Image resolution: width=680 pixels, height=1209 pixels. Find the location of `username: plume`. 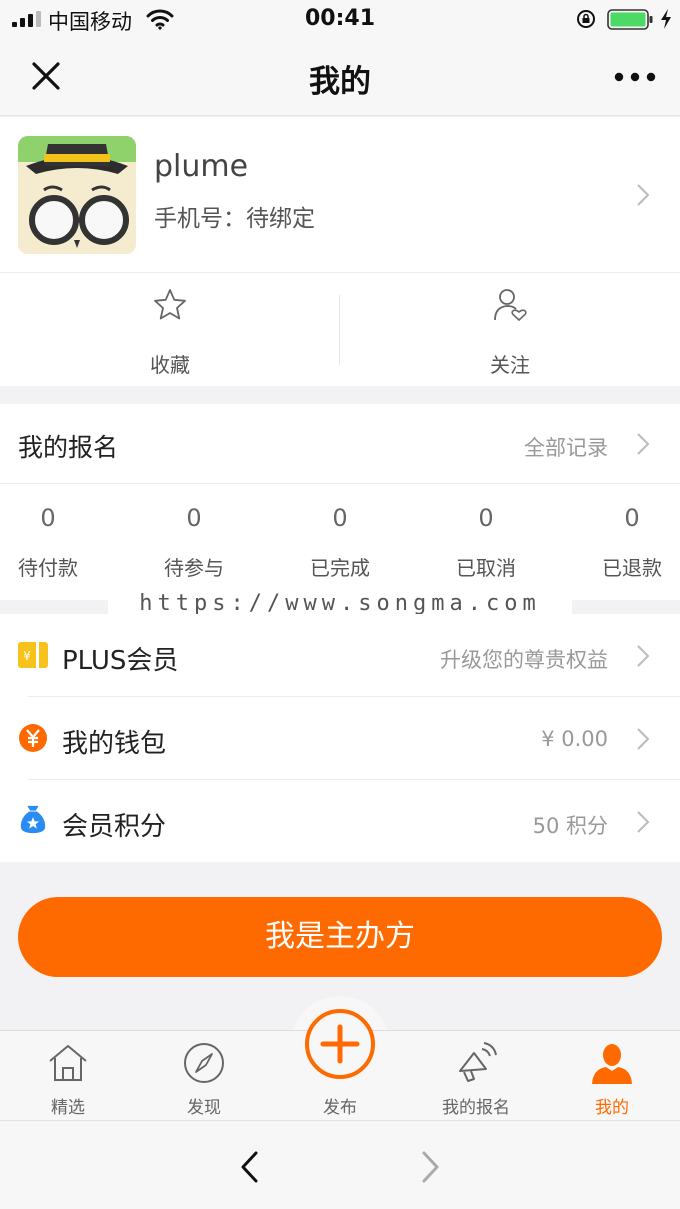

username: plume is located at coordinates (201, 166).